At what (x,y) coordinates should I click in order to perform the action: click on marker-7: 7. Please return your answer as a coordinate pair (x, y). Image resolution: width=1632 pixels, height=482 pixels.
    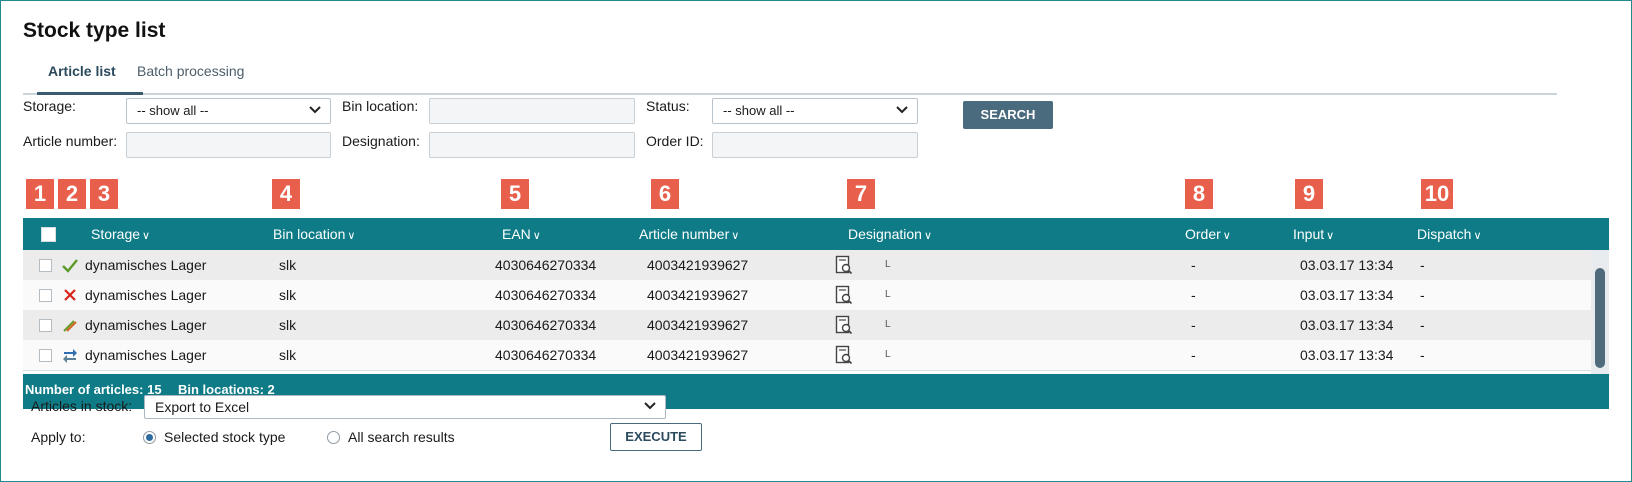
    Looking at the image, I should click on (861, 194).